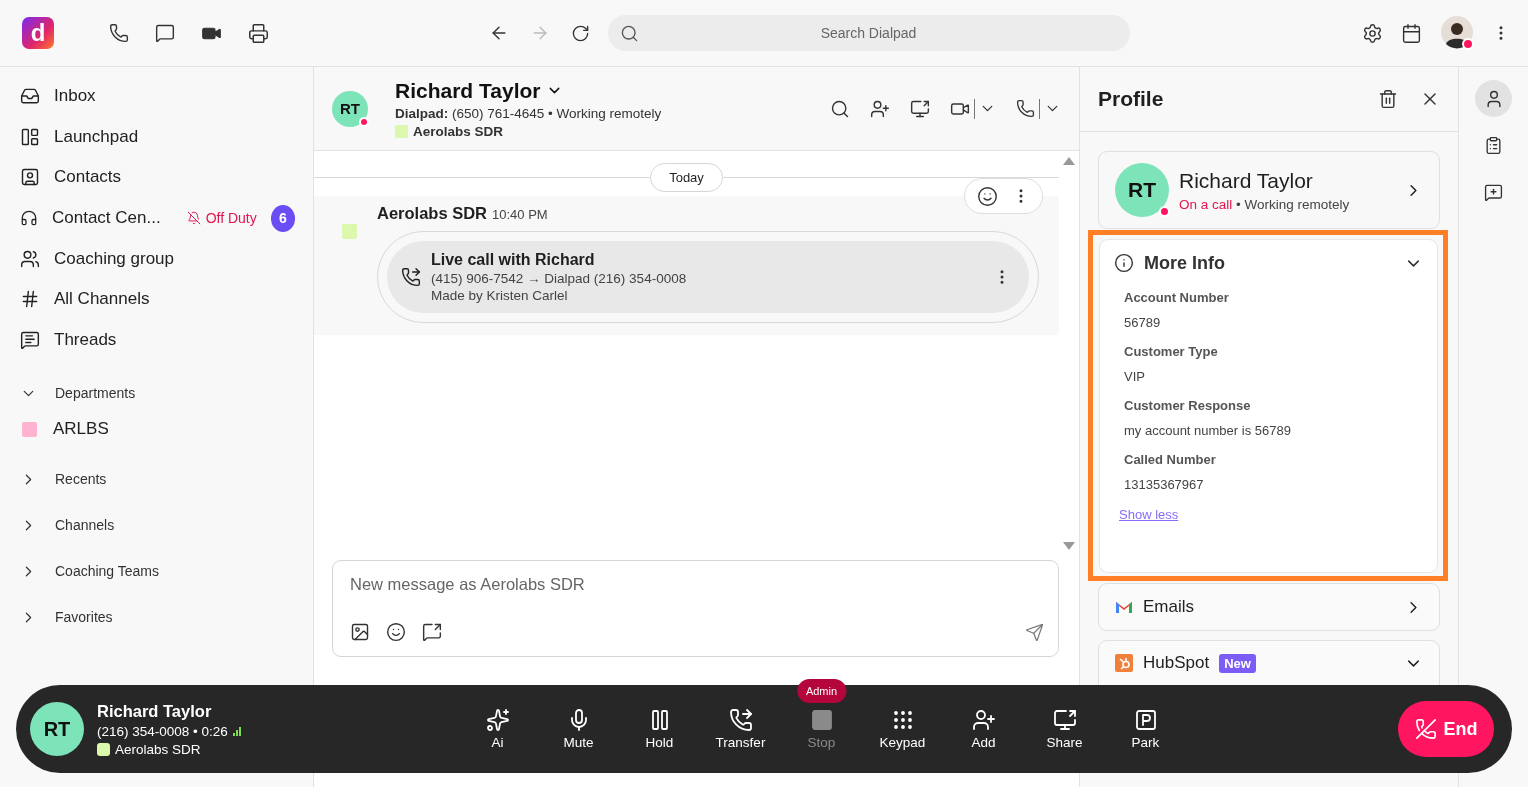 The image size is (1528, 787). I want to click on caller-number: (216) 354-0008 • 0:26, so click(162, 731).